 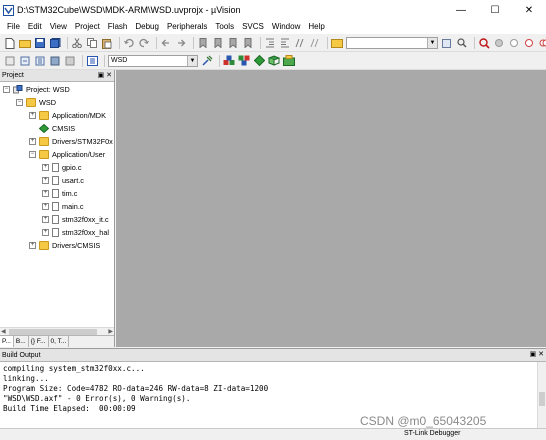 I want to click on tree-label: tim.c, so click(x=70, y=193).